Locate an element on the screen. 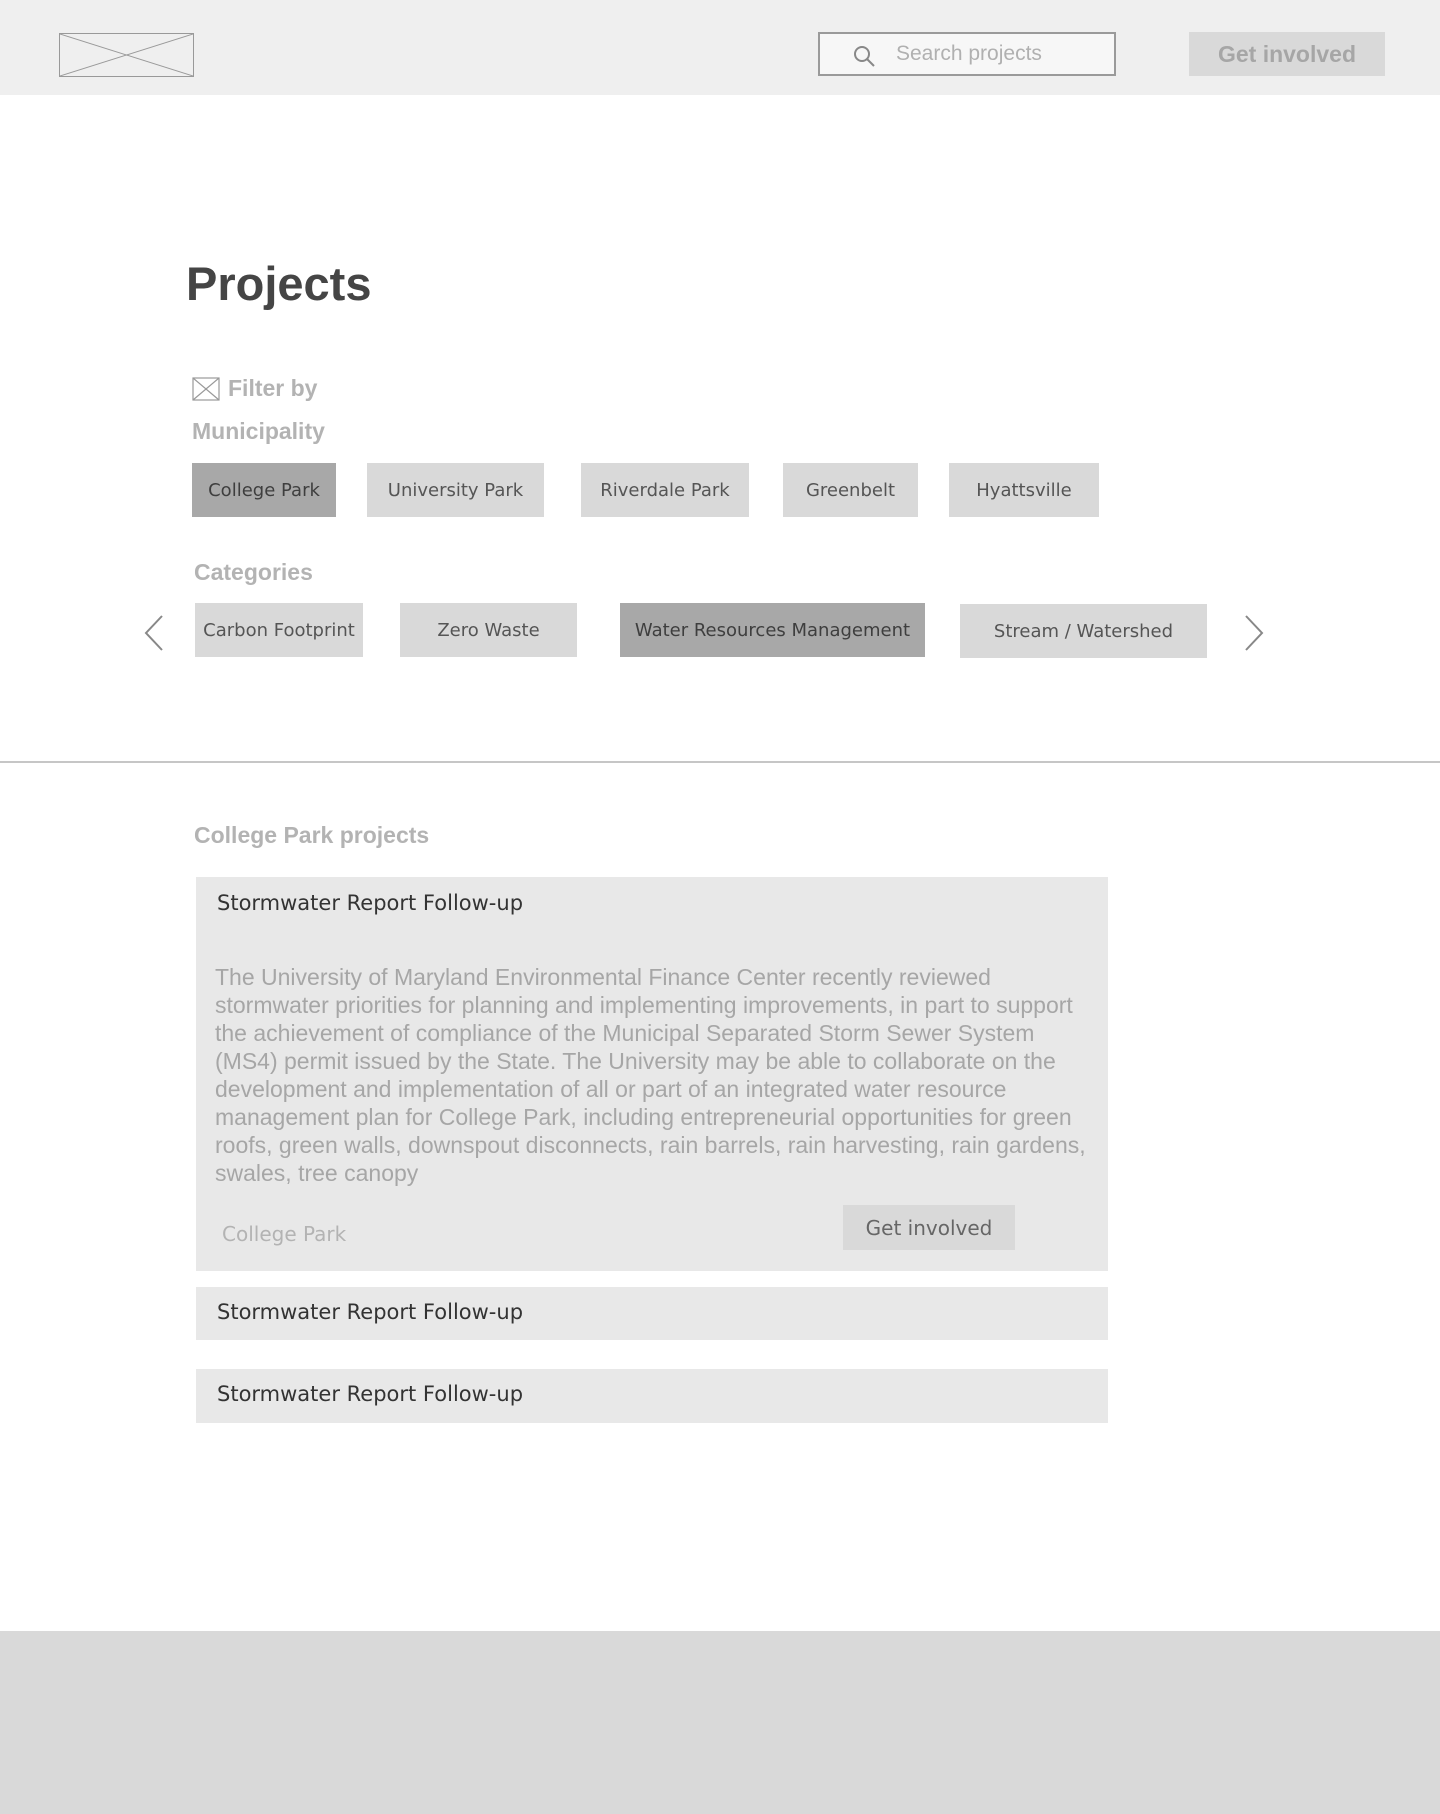  search-icon is located at coordinates (864, 56).